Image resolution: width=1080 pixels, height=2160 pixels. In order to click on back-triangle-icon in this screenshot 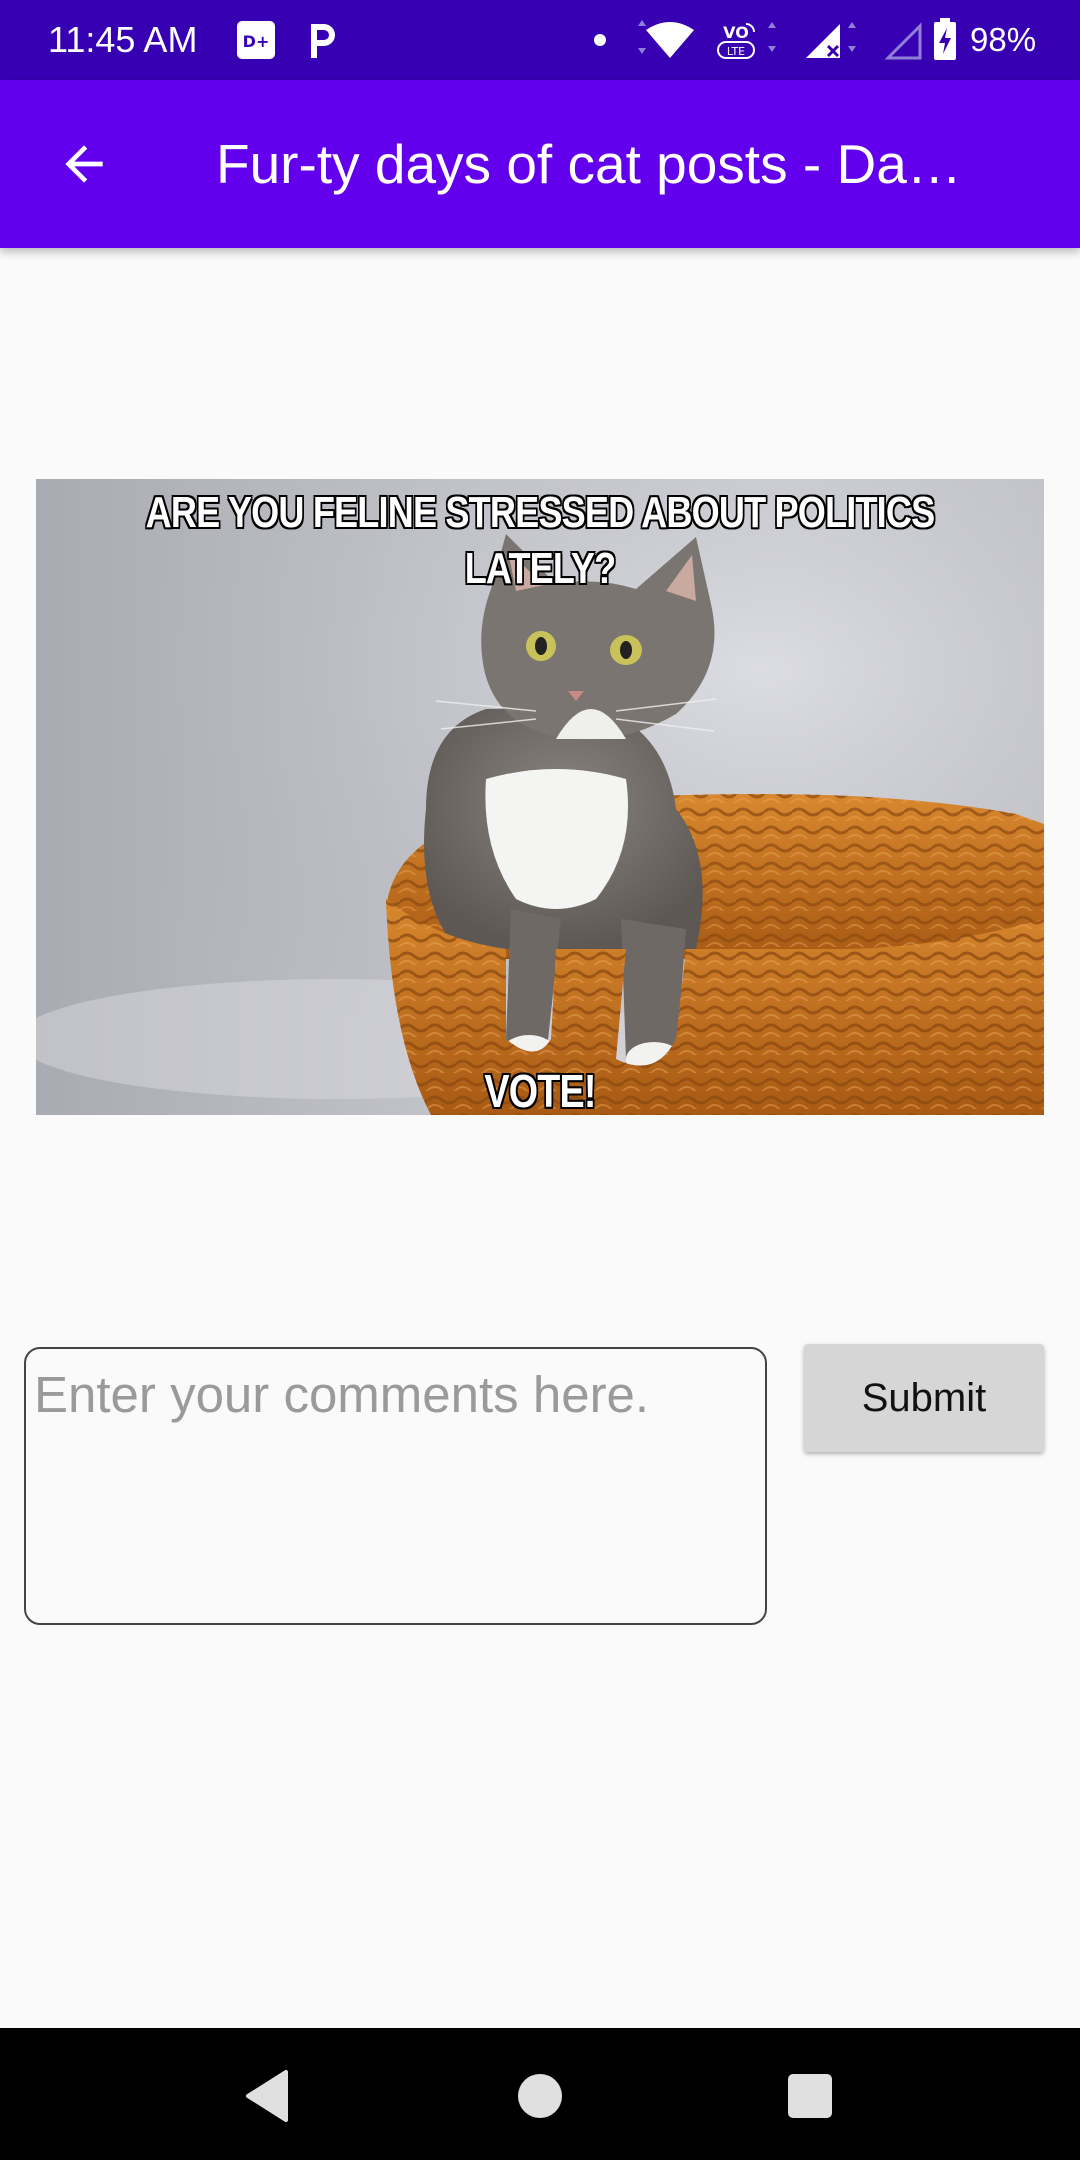, I will do `click(267, 2096)`.